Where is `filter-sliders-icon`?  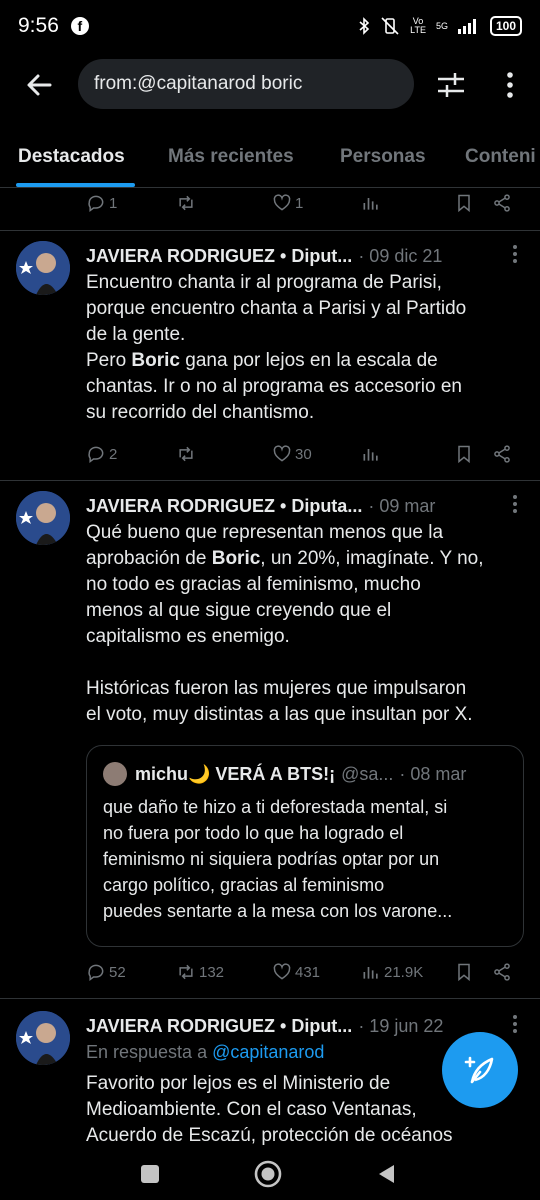 filter-sliders-icon is located at coordinates (451, 85).